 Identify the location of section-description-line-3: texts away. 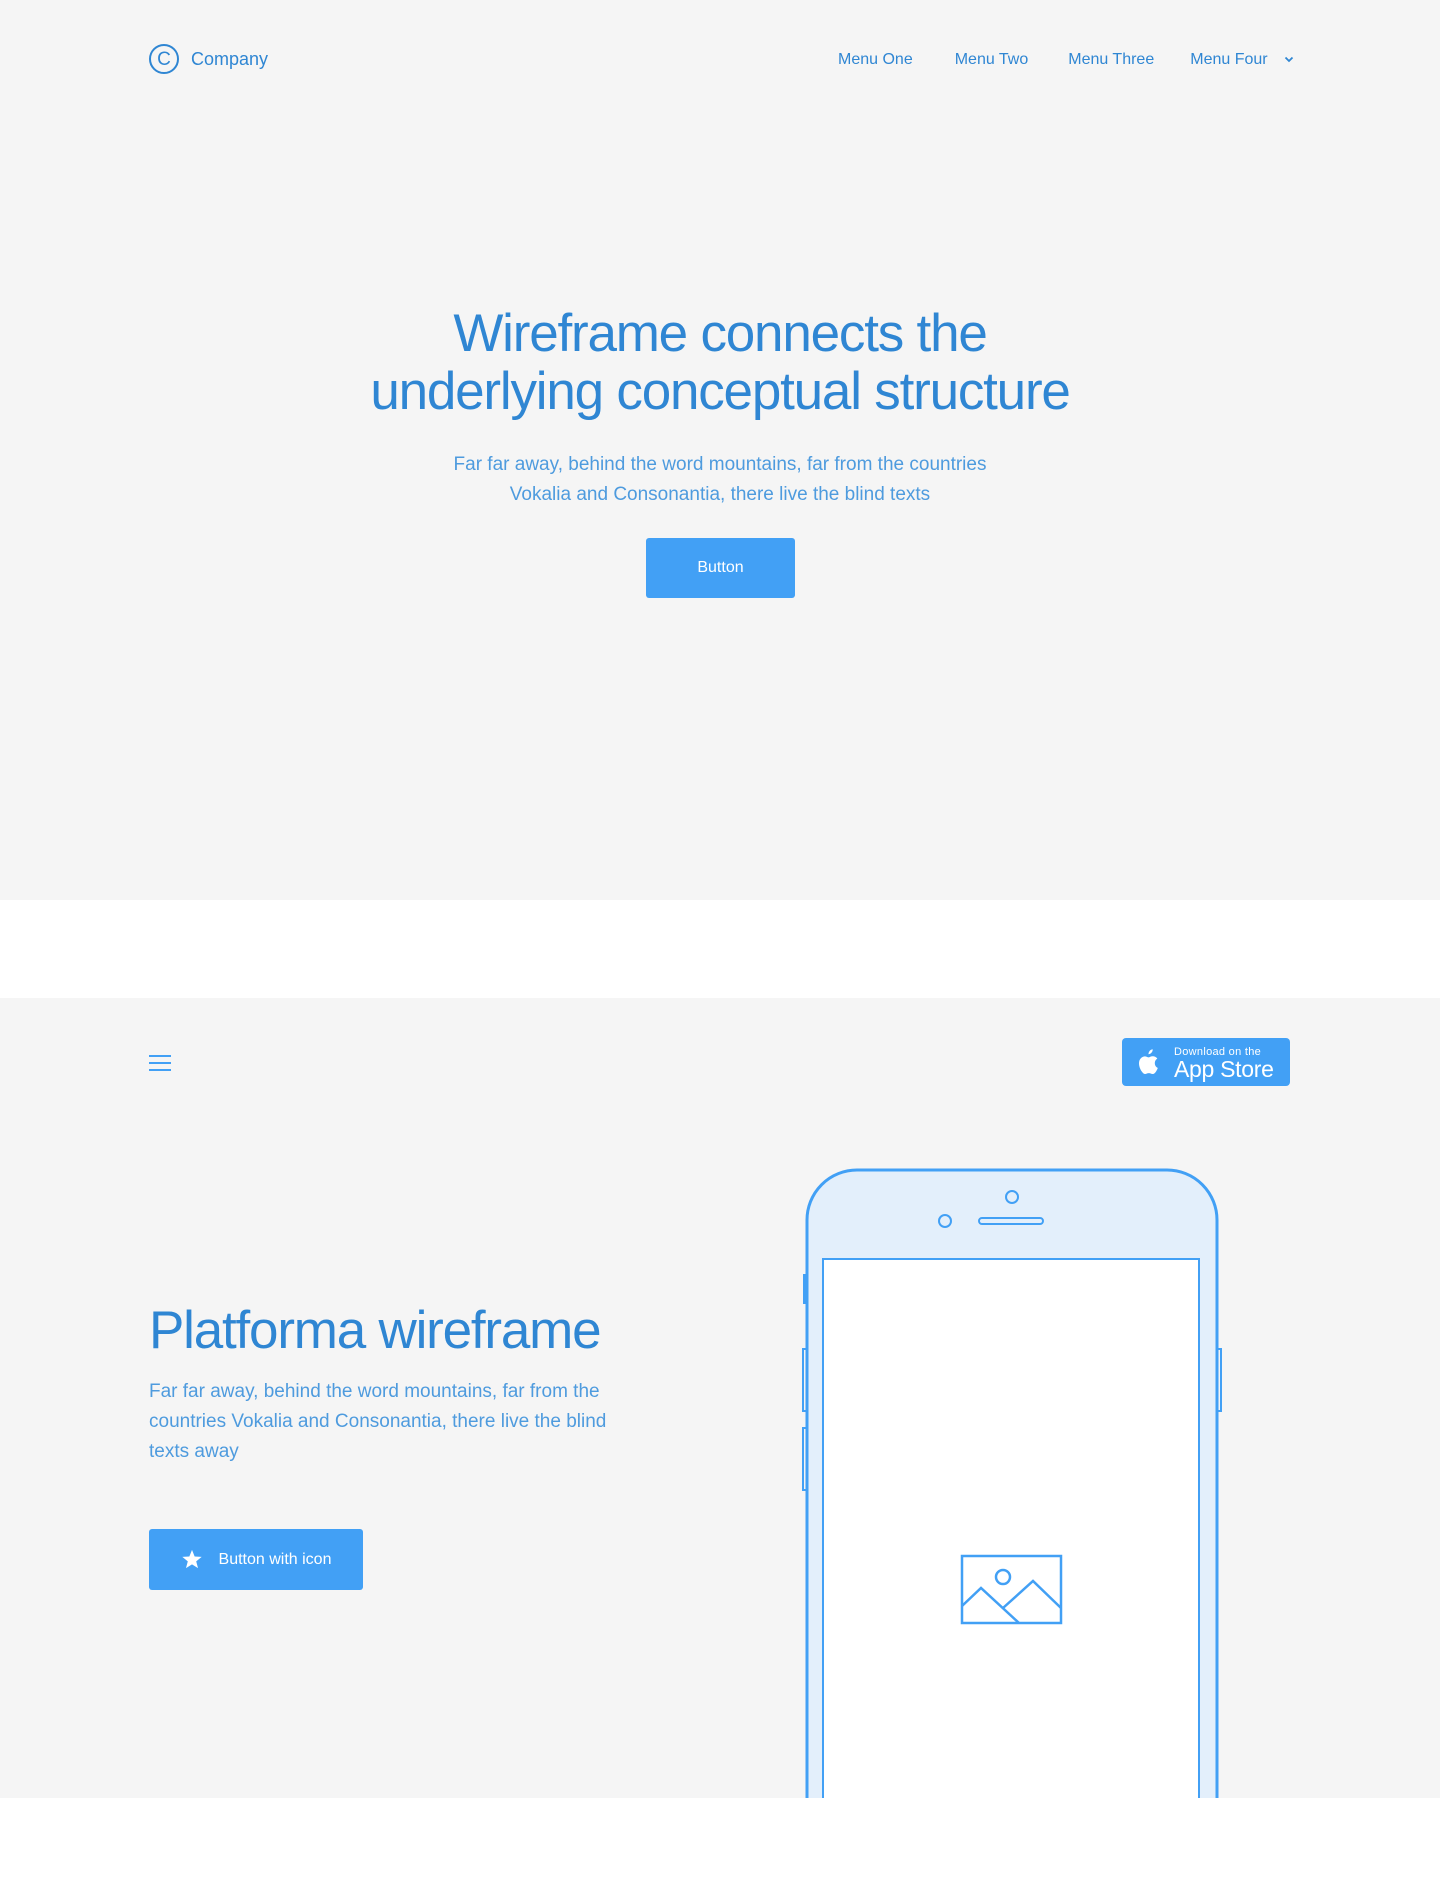
(194, 1451).